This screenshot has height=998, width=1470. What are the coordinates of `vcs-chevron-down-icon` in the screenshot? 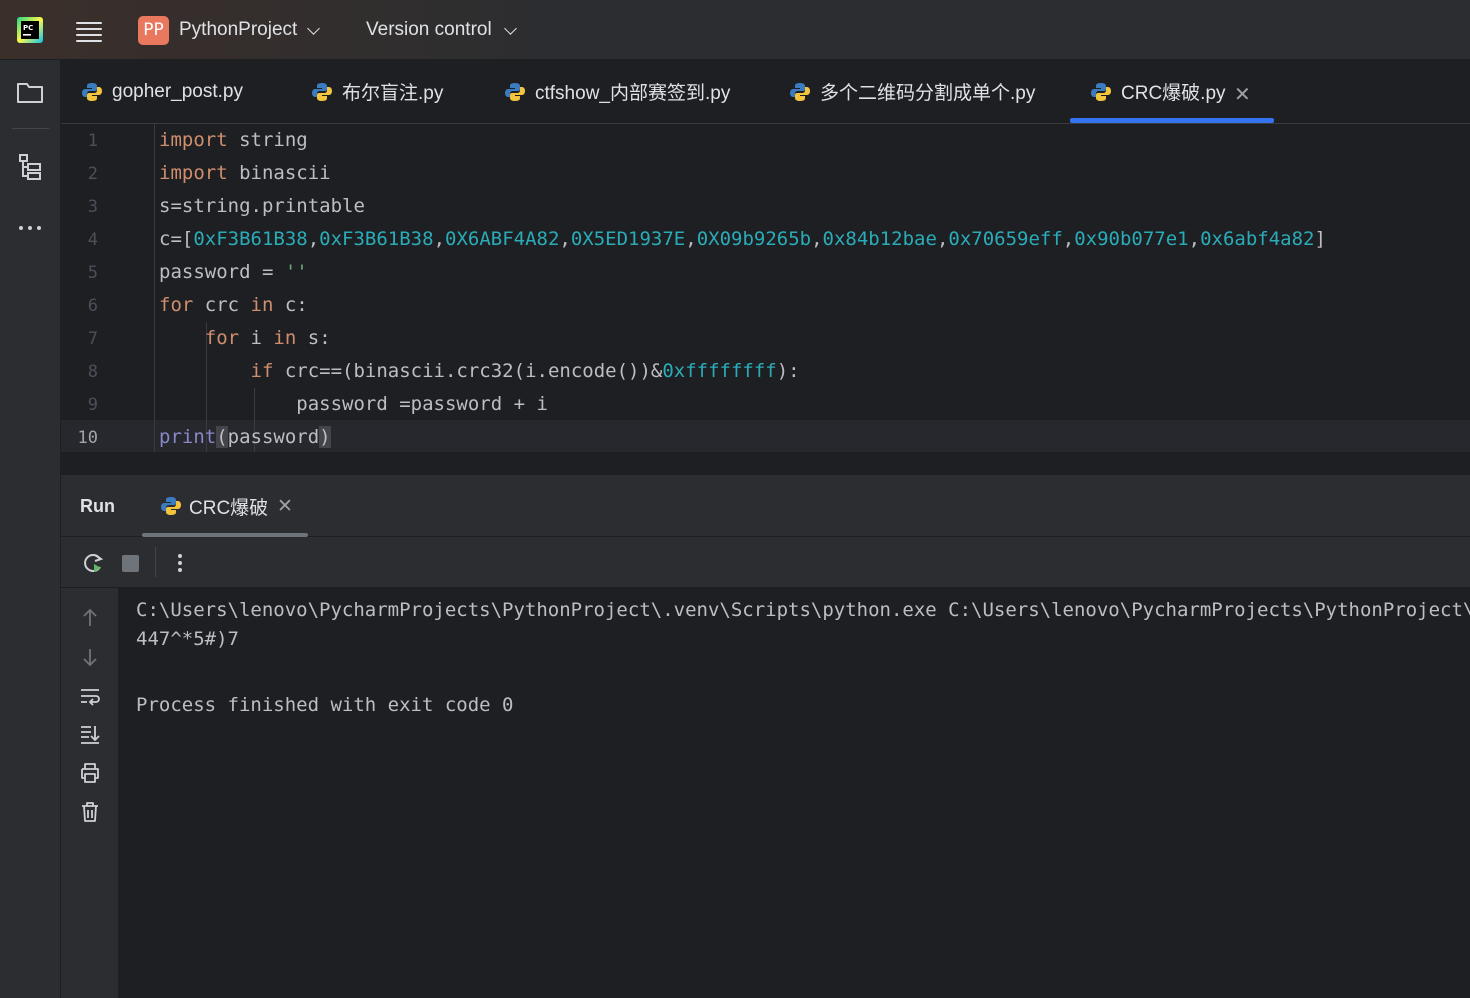 It's located at (510, 28).